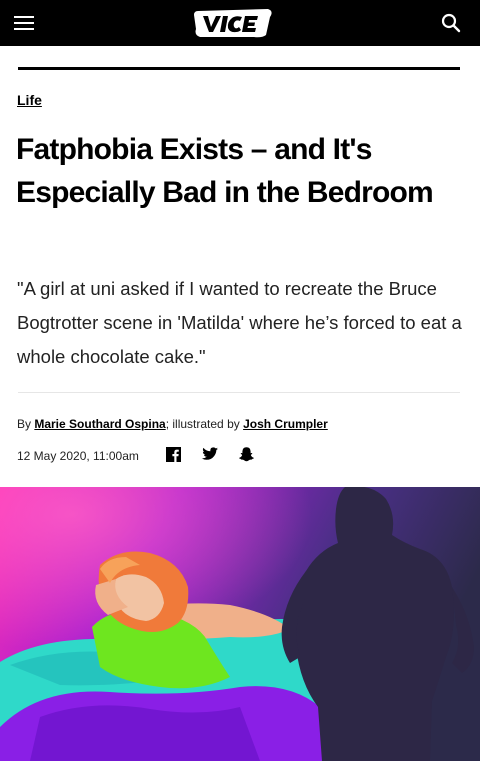 Image resolution: width=480 pixels, height=761 pixels. What do you see at coordinates (24, 23) in the screenshot?
I see `hamburger-menu-icon` at bounding box center [24, 23].